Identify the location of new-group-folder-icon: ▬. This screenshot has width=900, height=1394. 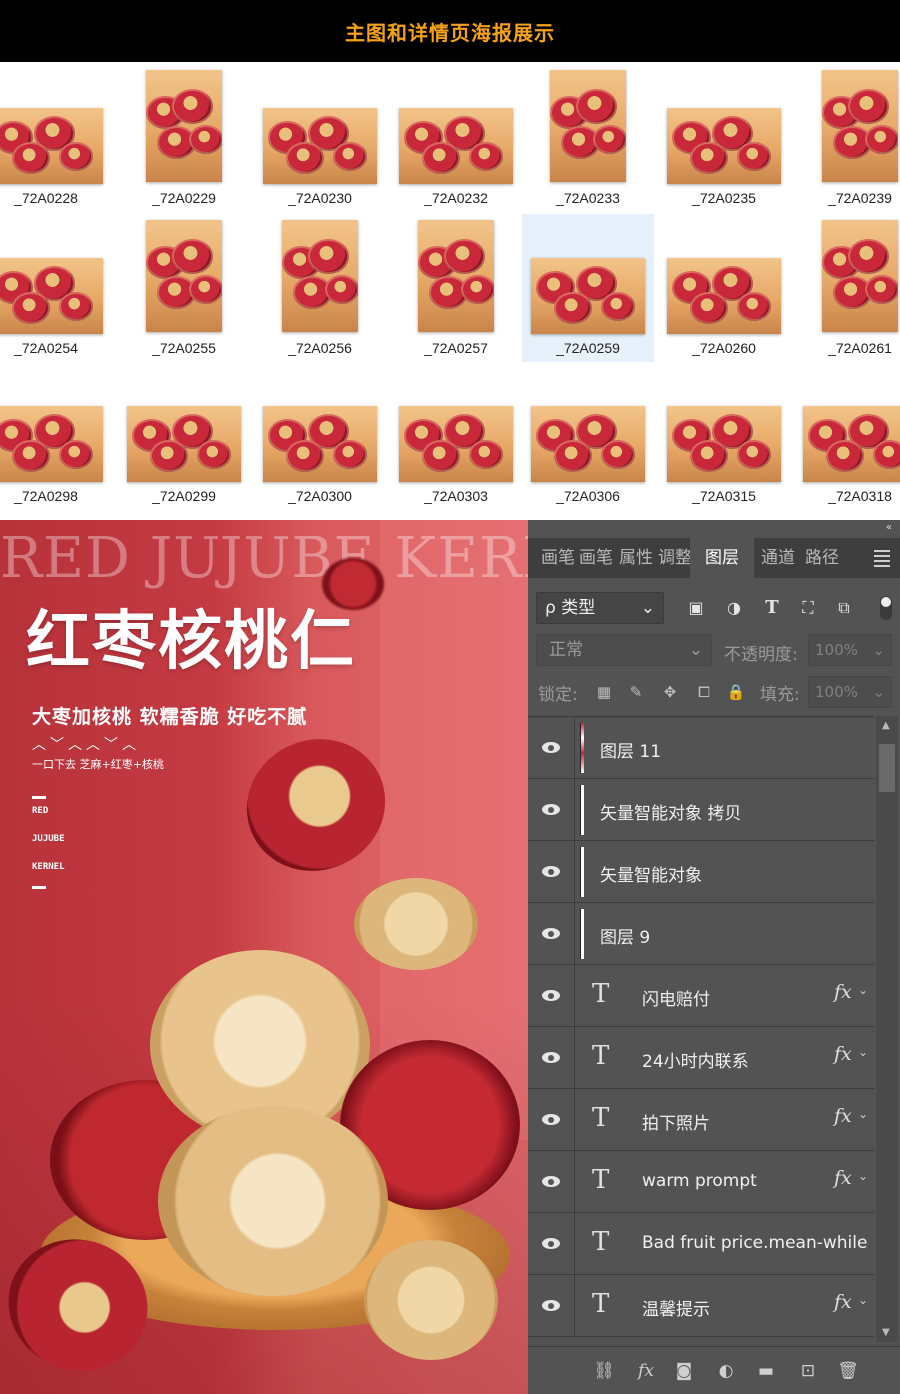
(766, 1371).